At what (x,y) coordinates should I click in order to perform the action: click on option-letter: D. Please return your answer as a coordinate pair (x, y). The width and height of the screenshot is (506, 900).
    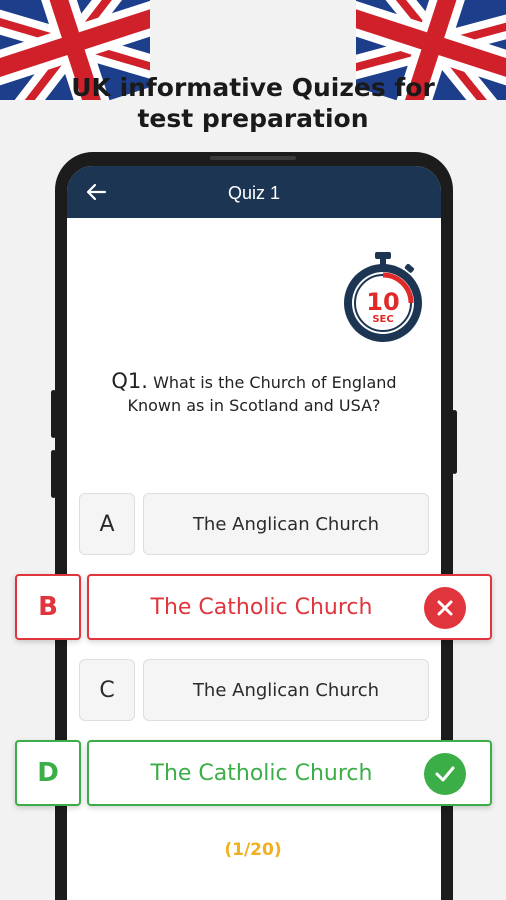
    Looking at the image, I should click on (48, 773).